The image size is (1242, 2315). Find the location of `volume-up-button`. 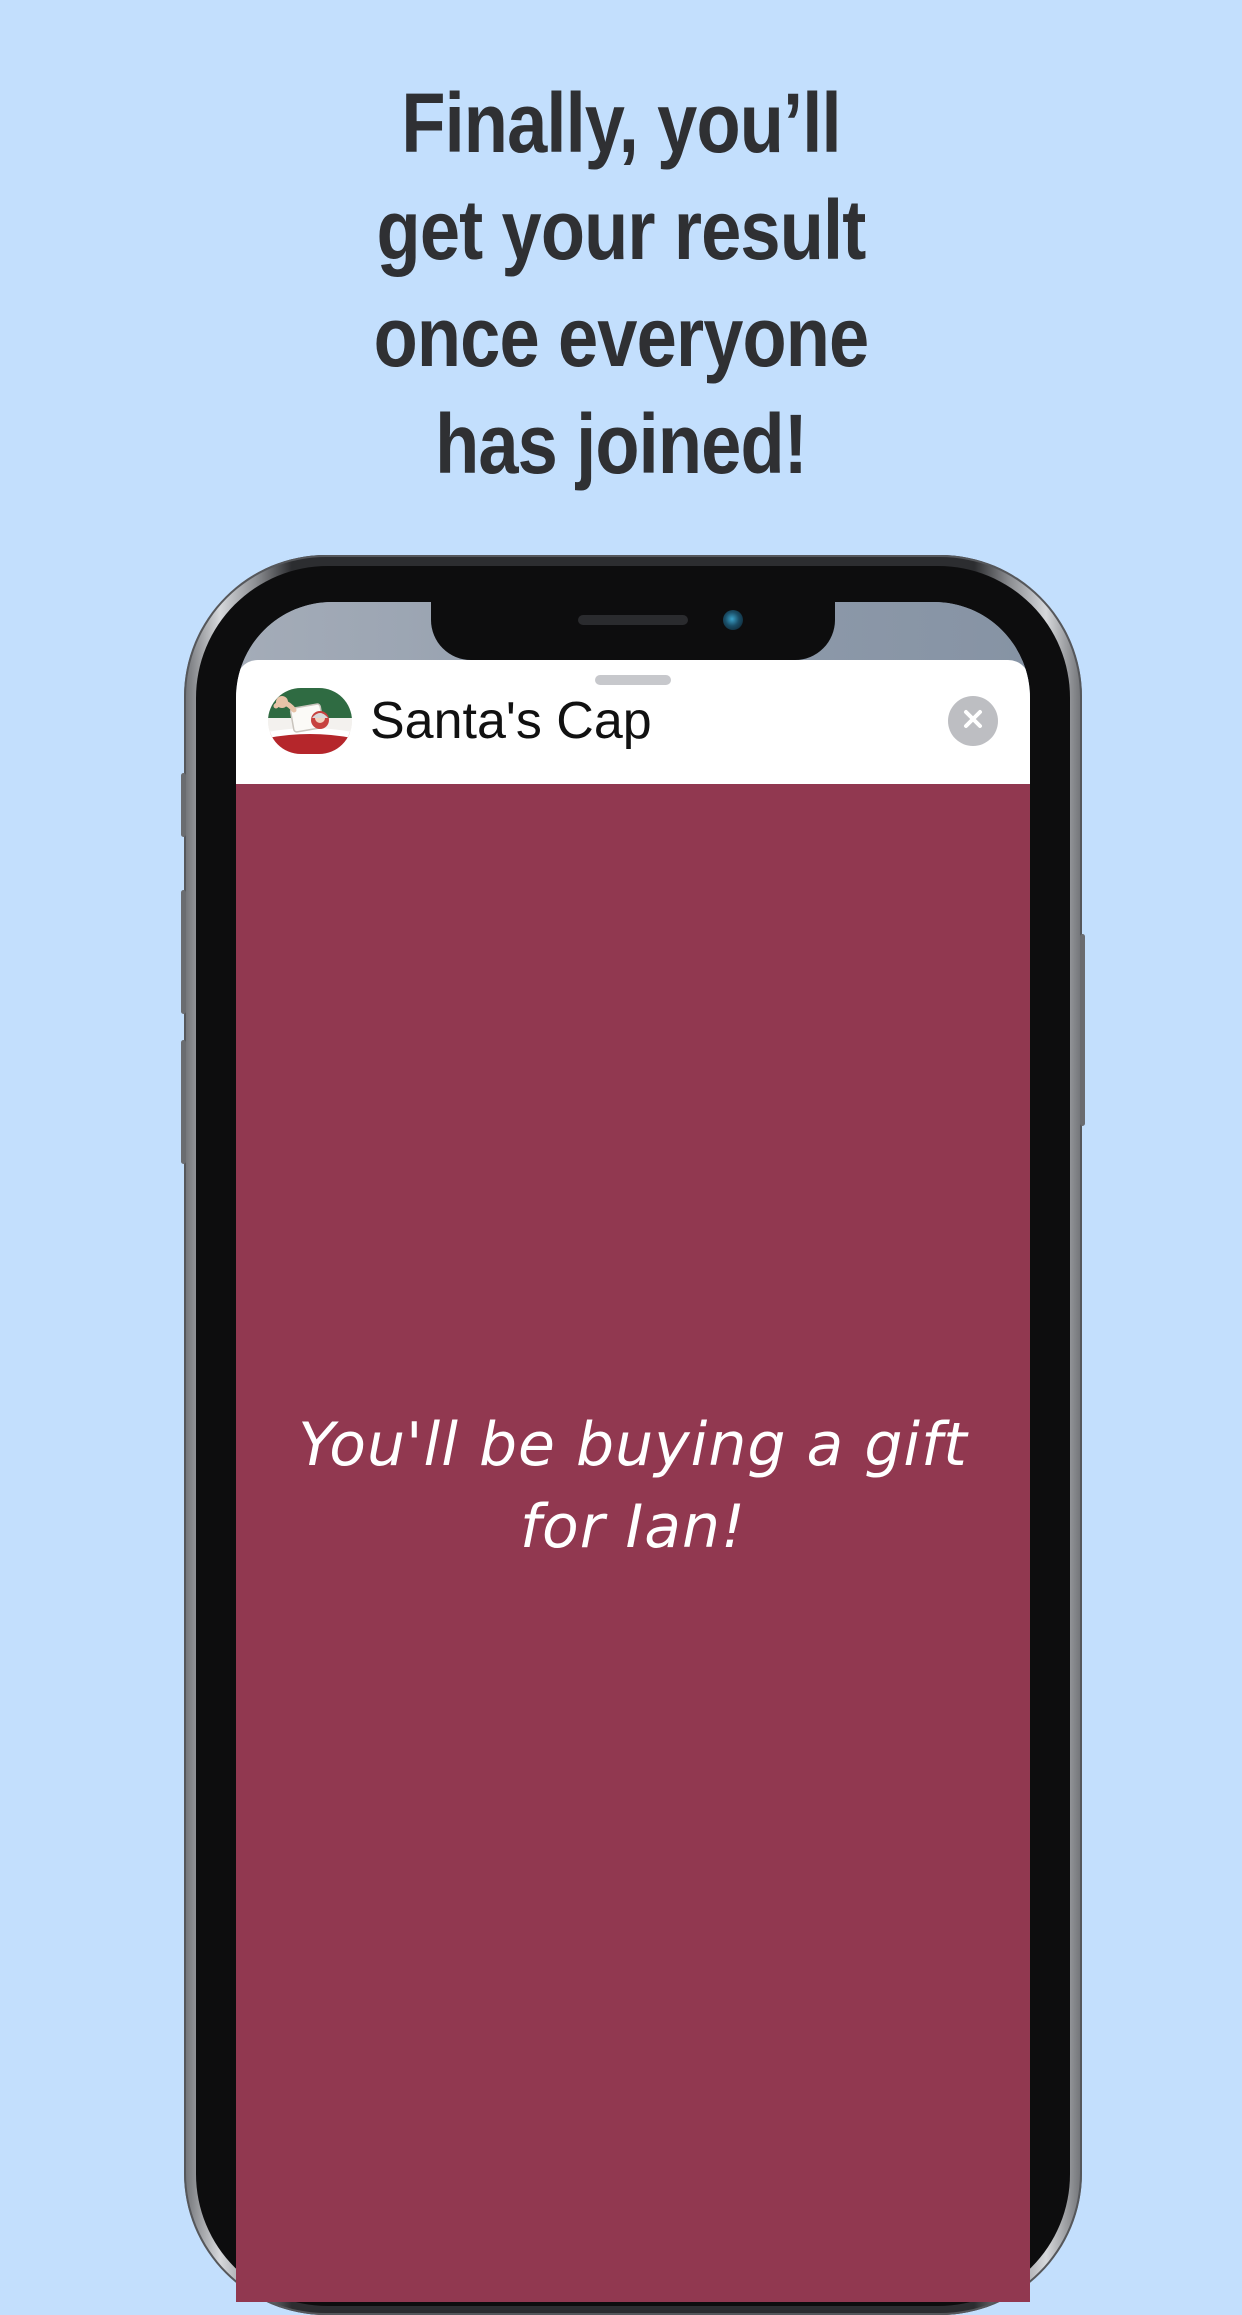

volume-up-button is located at coordinates (183, 952).